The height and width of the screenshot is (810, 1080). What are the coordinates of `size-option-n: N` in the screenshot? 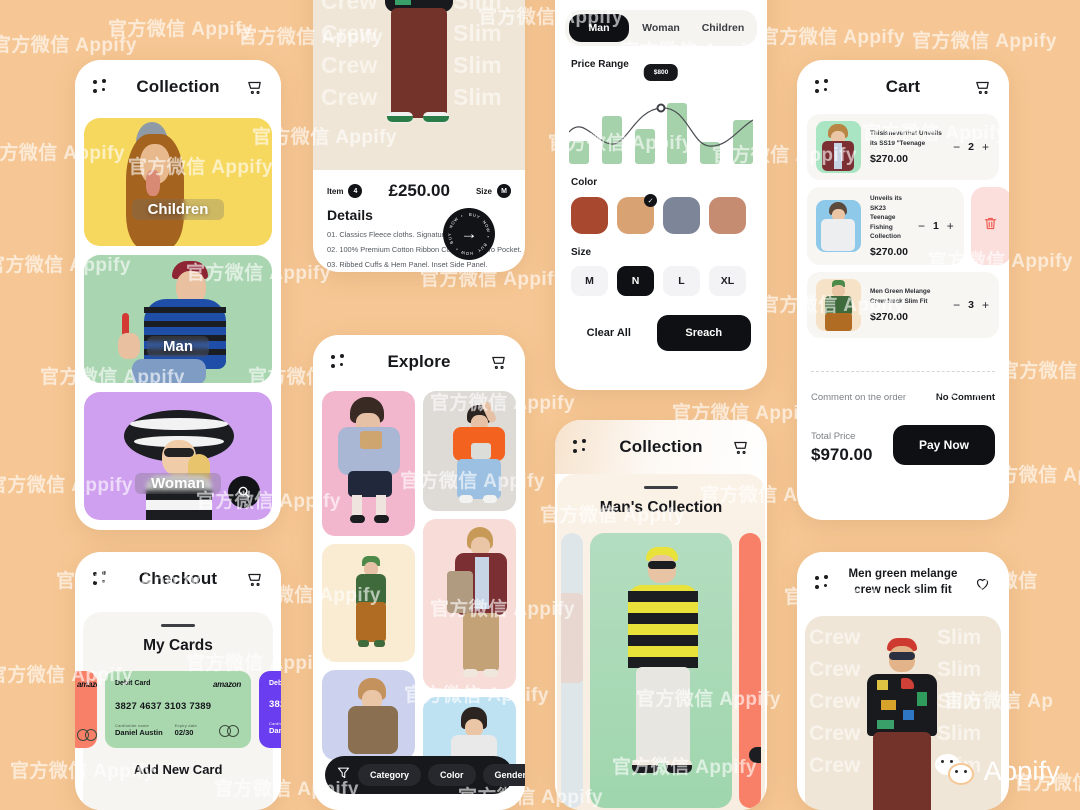 It's located at (635, 281).